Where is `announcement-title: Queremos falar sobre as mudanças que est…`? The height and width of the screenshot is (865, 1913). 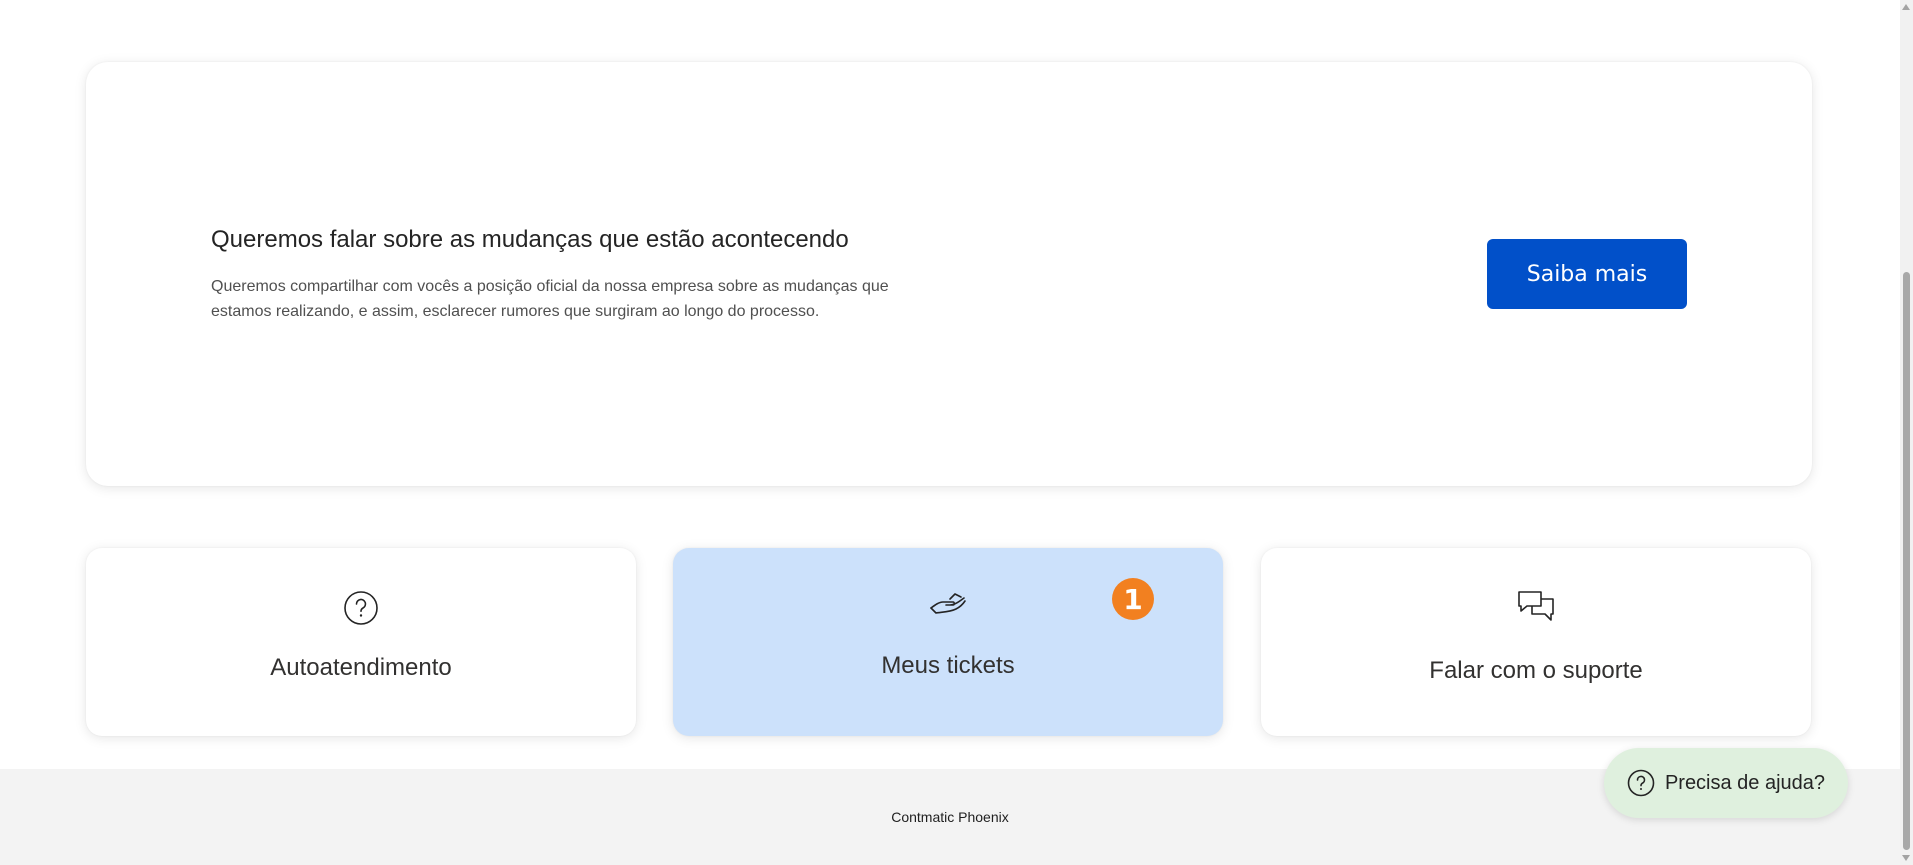
announcement-title: Queremos falar sobre as mudanças que est… is located at coordinates (530, 239).